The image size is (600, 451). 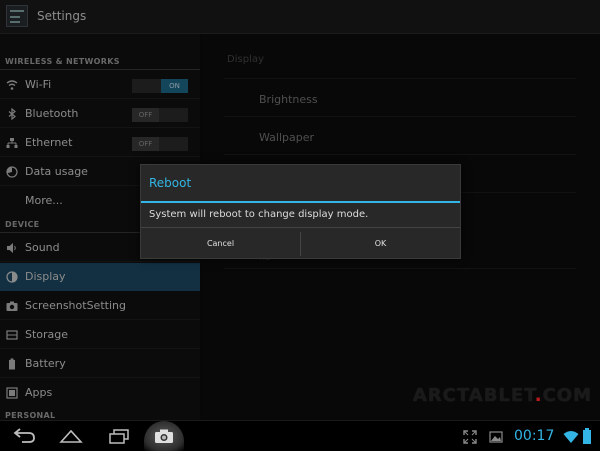 I want to click on back-icon, so click(x=25, y=438).